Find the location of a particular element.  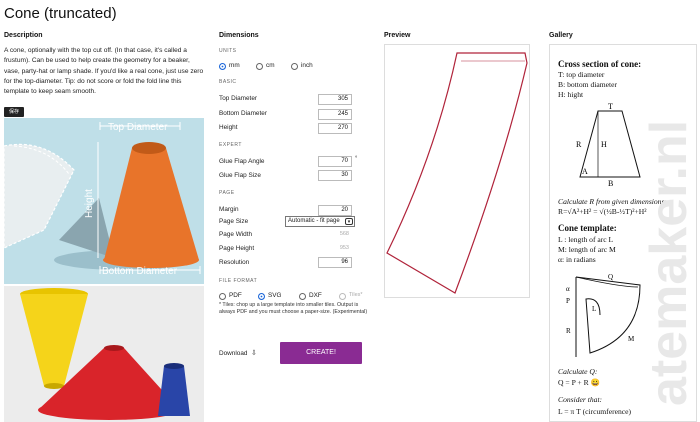

preview-heading: Preview is located at coordinates (397, 35).